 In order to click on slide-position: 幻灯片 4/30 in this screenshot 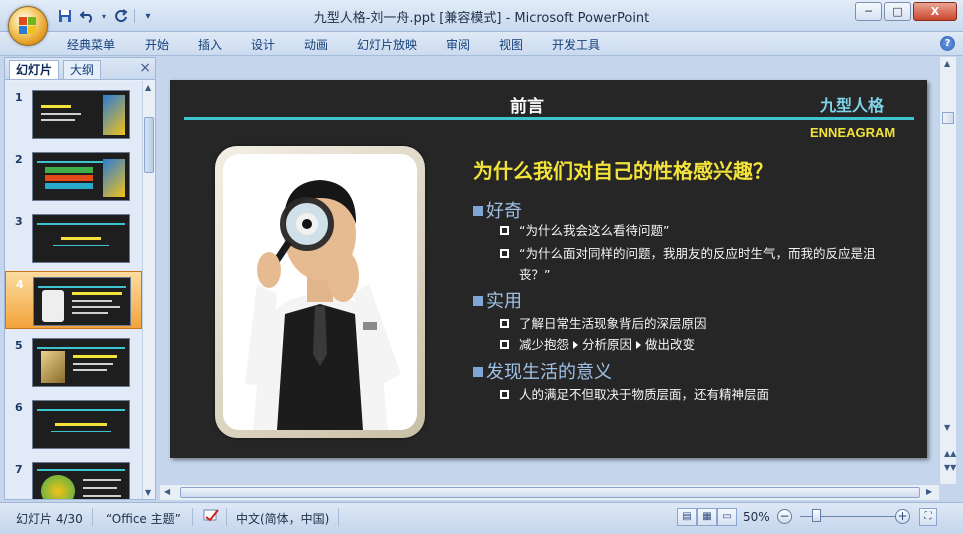, I will do `click(49, 519)`.